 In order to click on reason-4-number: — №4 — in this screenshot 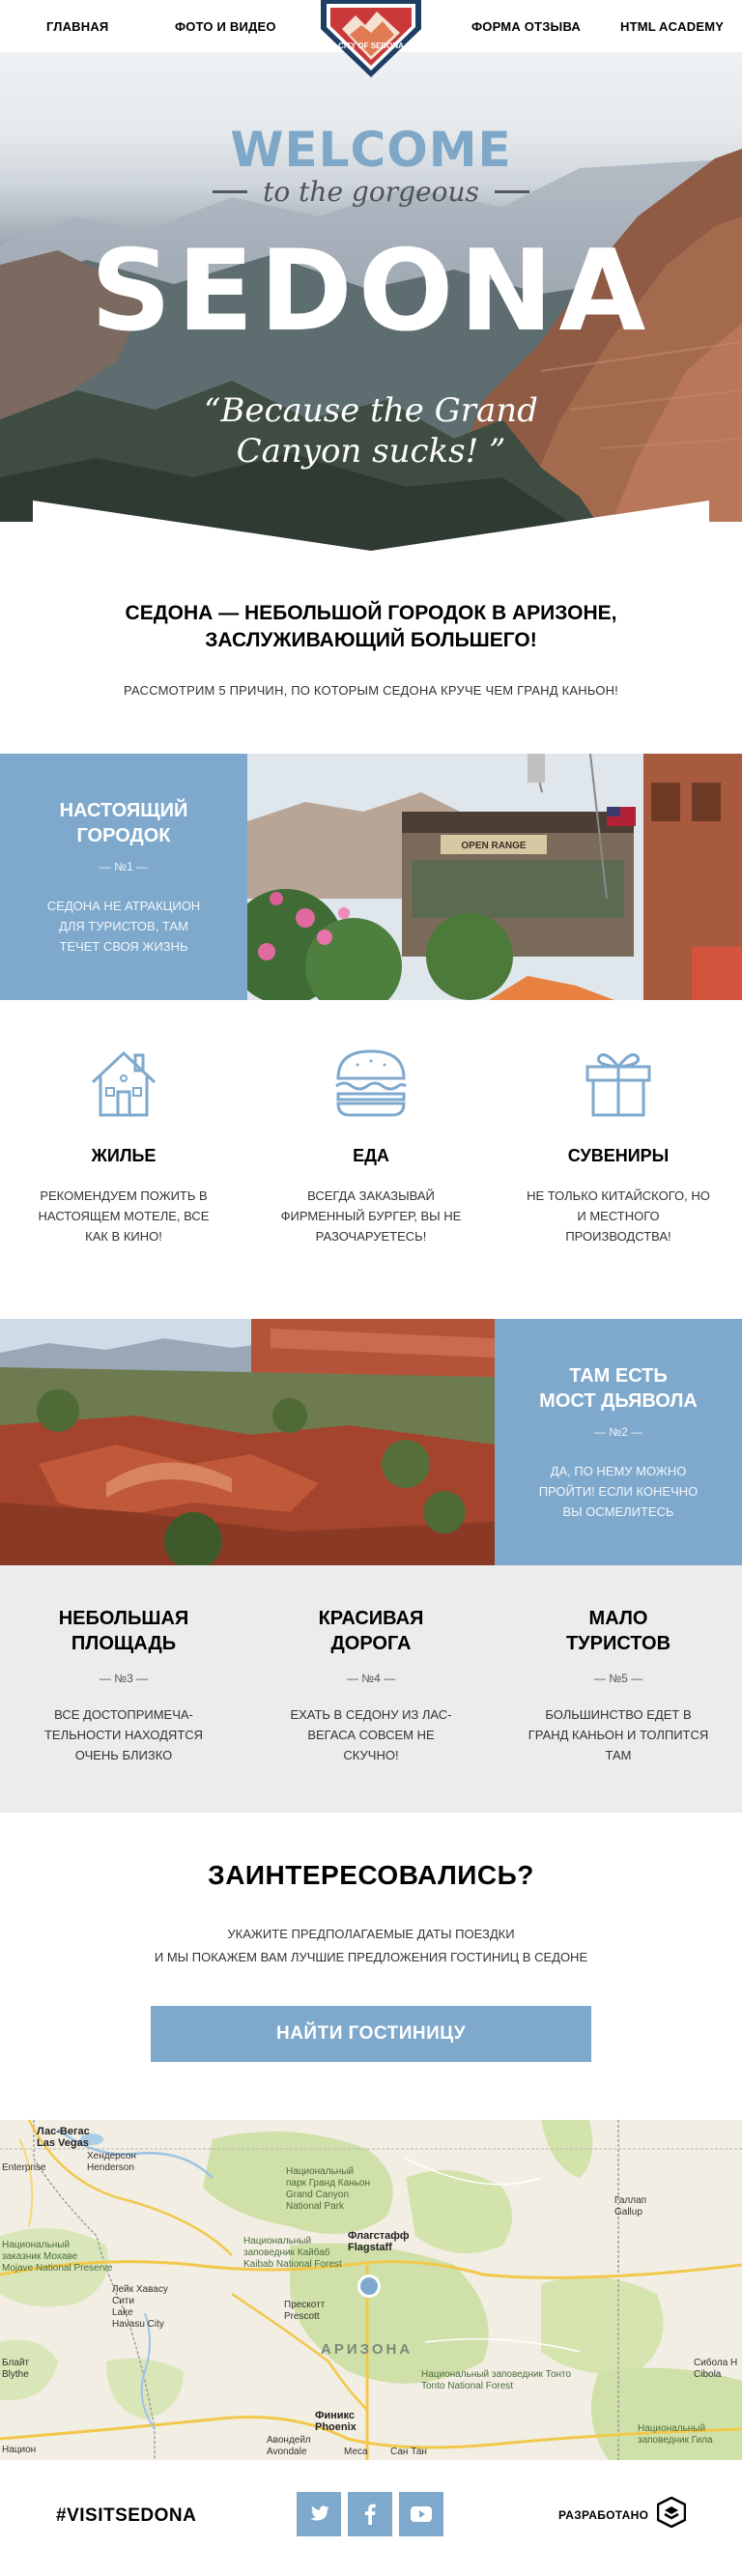, I will do `click(371, 1679)`.